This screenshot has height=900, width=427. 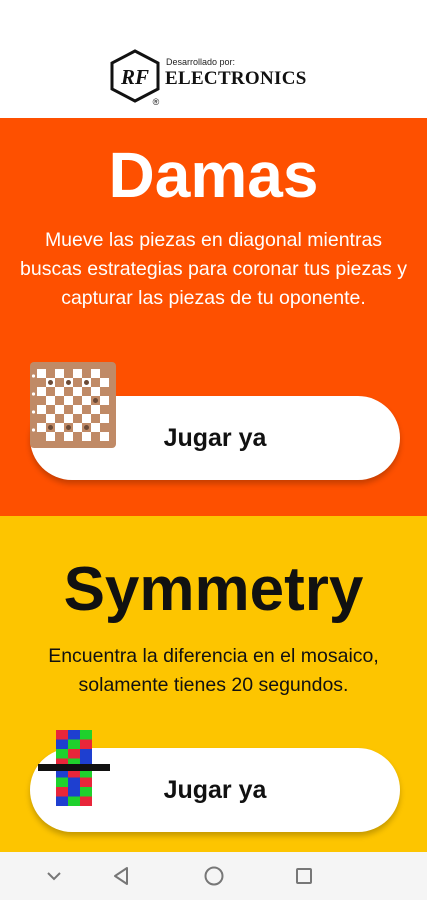 I want to click on app-header: RF ® Desarrollado por: ELECTRONICS, so click(x=213, y=59).